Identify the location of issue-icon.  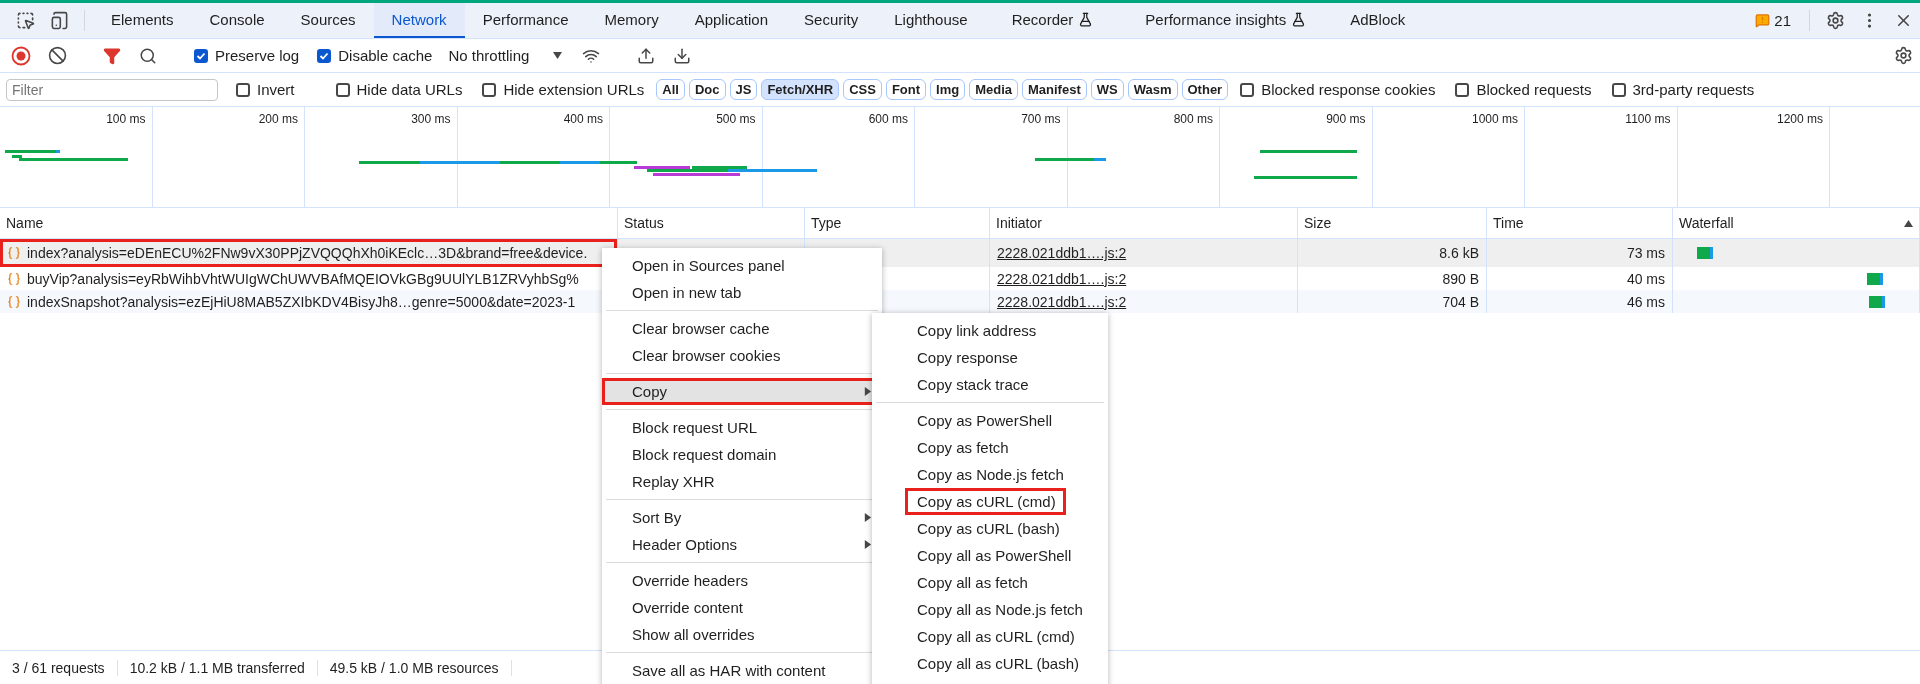
(1763, 20).